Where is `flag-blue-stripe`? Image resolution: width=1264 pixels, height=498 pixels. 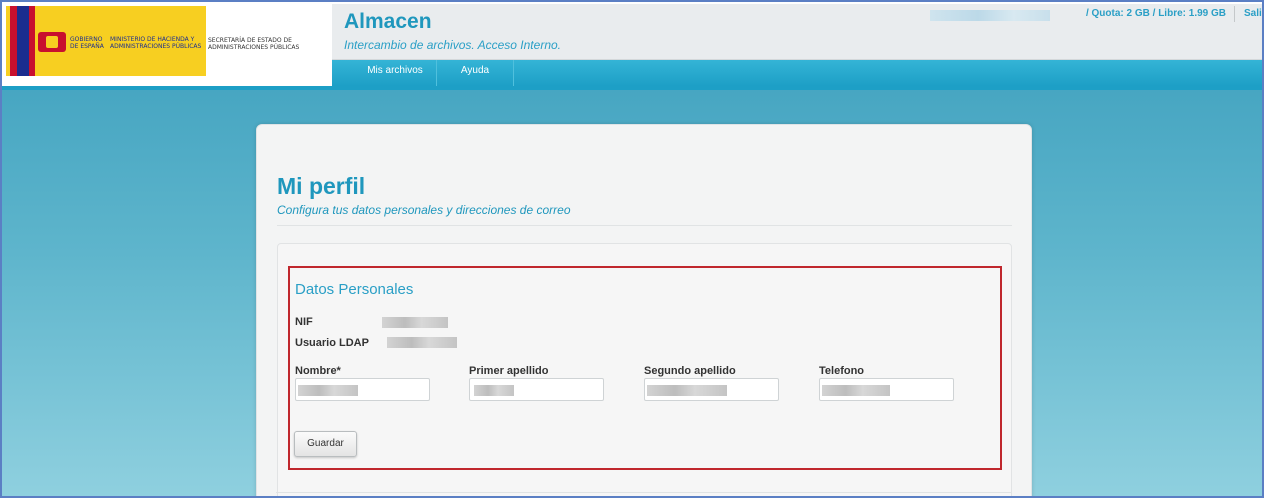
flag-blue-stripe is located at coordinates (23, 41).